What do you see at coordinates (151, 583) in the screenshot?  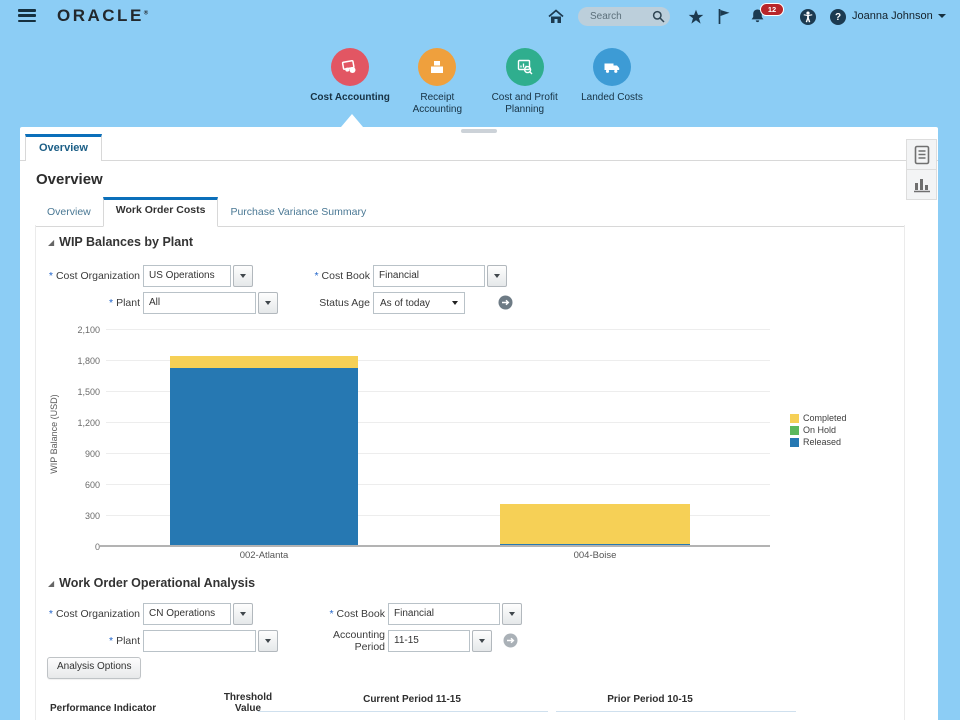 I see `woa-section-header: ◢ Work Order Operational Analysis` at bounding box center [151, 583].